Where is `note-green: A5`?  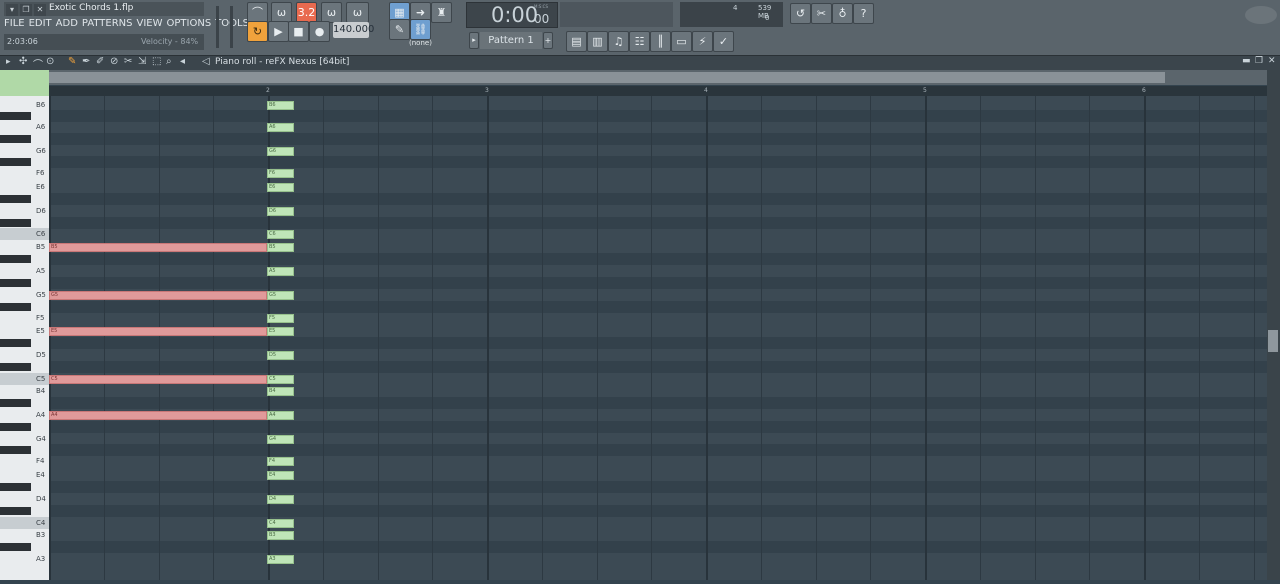 note-green: A5 is located at coordinates (280, 271).